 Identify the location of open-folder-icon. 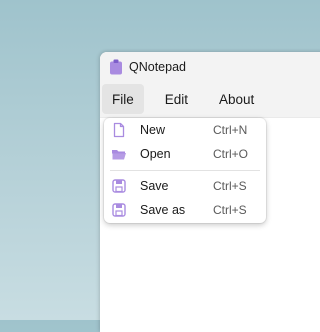
(119, 155).